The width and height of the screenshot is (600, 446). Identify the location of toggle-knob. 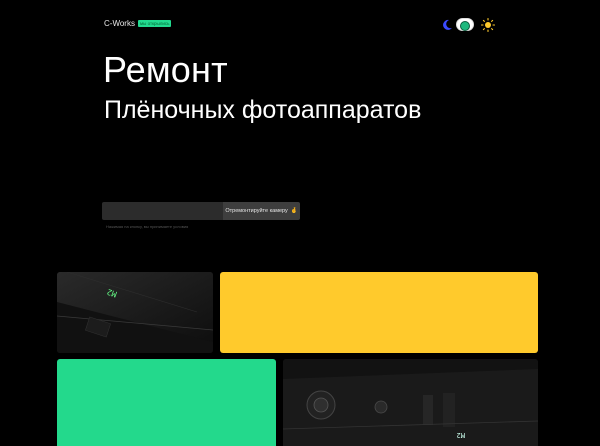
(465, 25).